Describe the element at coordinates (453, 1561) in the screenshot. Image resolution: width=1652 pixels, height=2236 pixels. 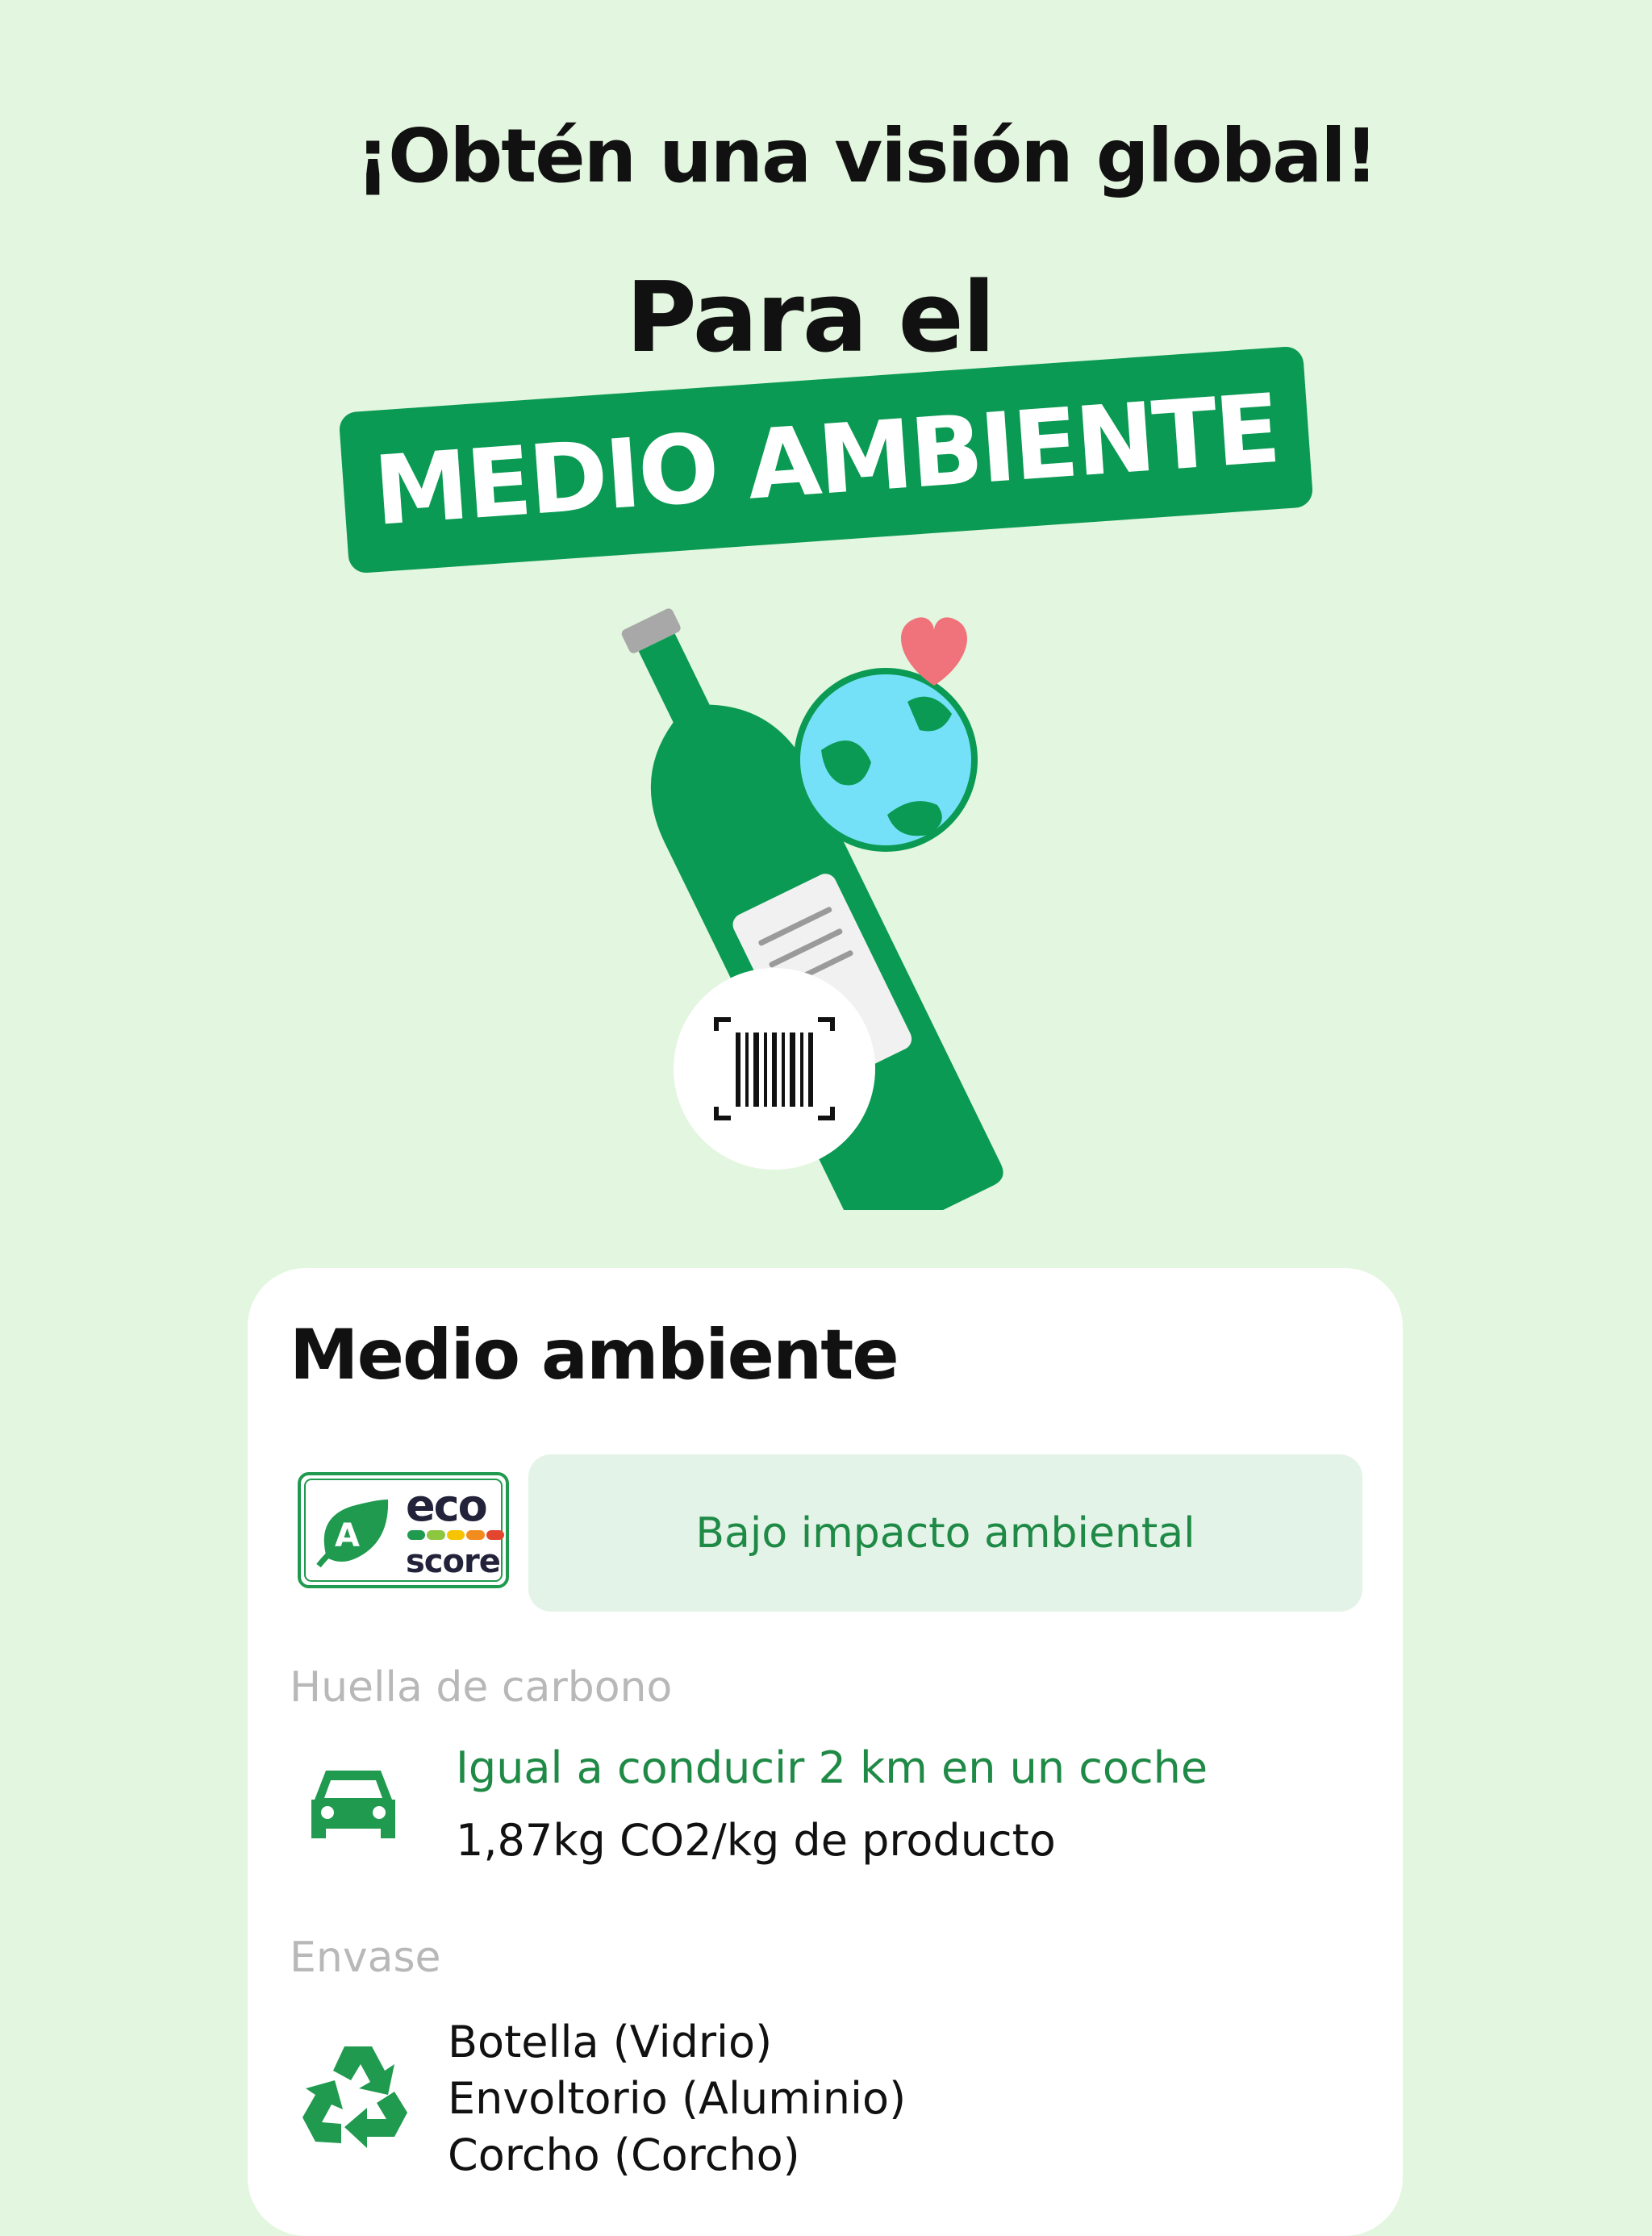
I see `ecoscore-score-text: score` at that location.